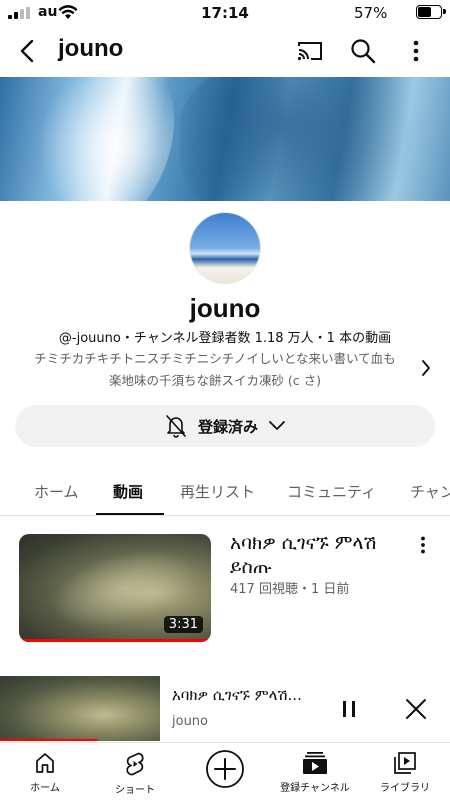 This screenshot has height=800, width=450. I want to click on video-thumbnail: 3:31, so click(115, 588).